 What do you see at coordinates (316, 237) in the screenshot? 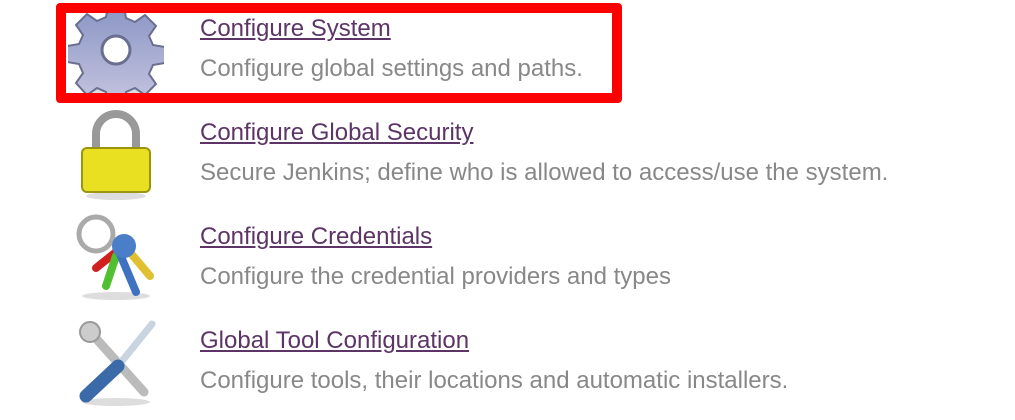
I see `configure-credentials-link: Configure Credentials` at bounding box center [316, 237].